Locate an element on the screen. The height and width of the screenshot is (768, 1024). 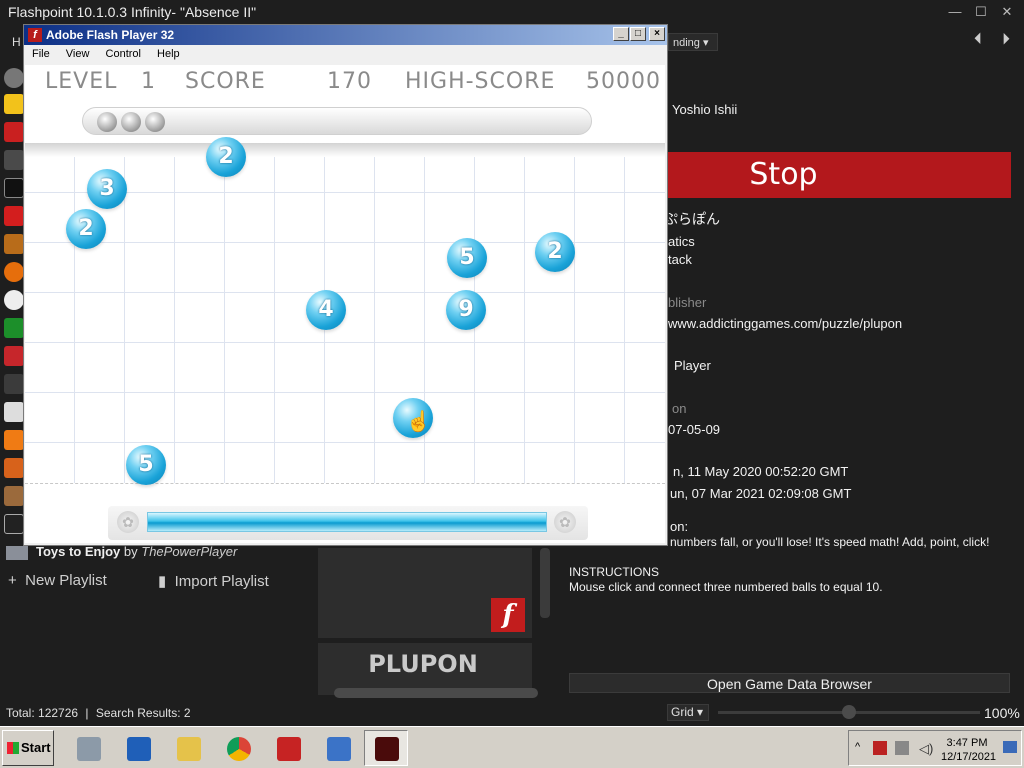
taskbar-folder-icon is located at coordinates (188, 748).